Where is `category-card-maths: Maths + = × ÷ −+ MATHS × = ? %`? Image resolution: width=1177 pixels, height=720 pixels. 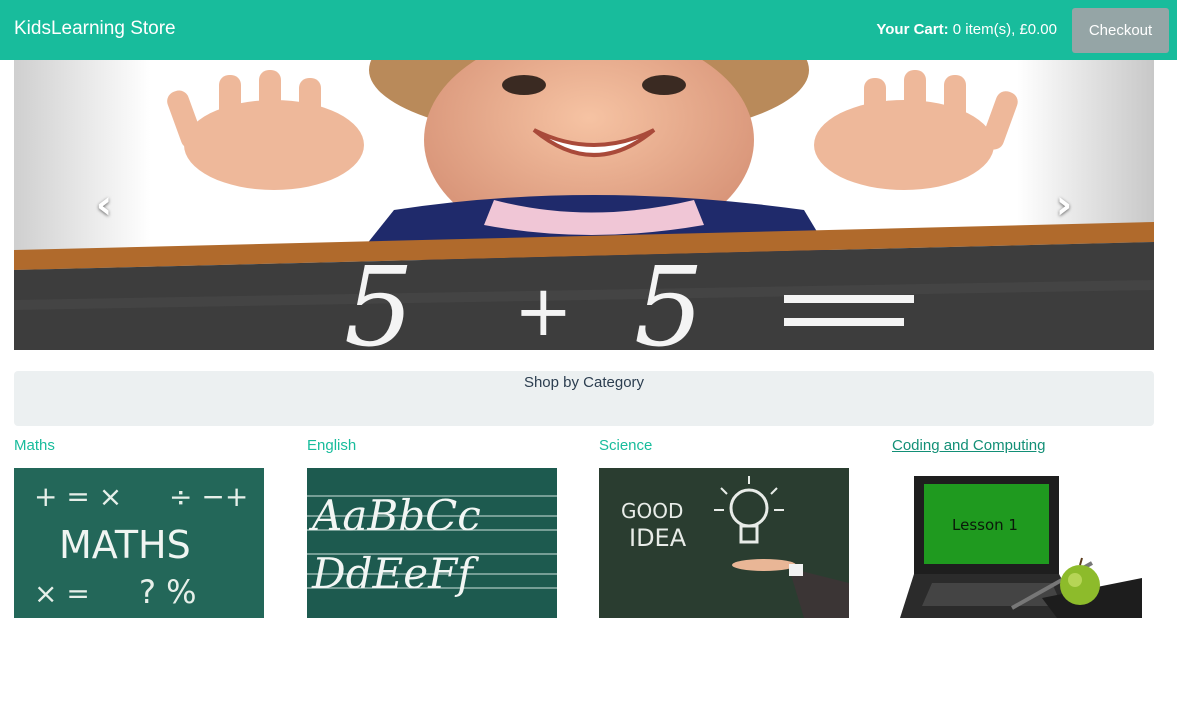
category-card-maths: Maths + = × ÷ −+ MATHS × = ? % is located at coordinates (144, 527).